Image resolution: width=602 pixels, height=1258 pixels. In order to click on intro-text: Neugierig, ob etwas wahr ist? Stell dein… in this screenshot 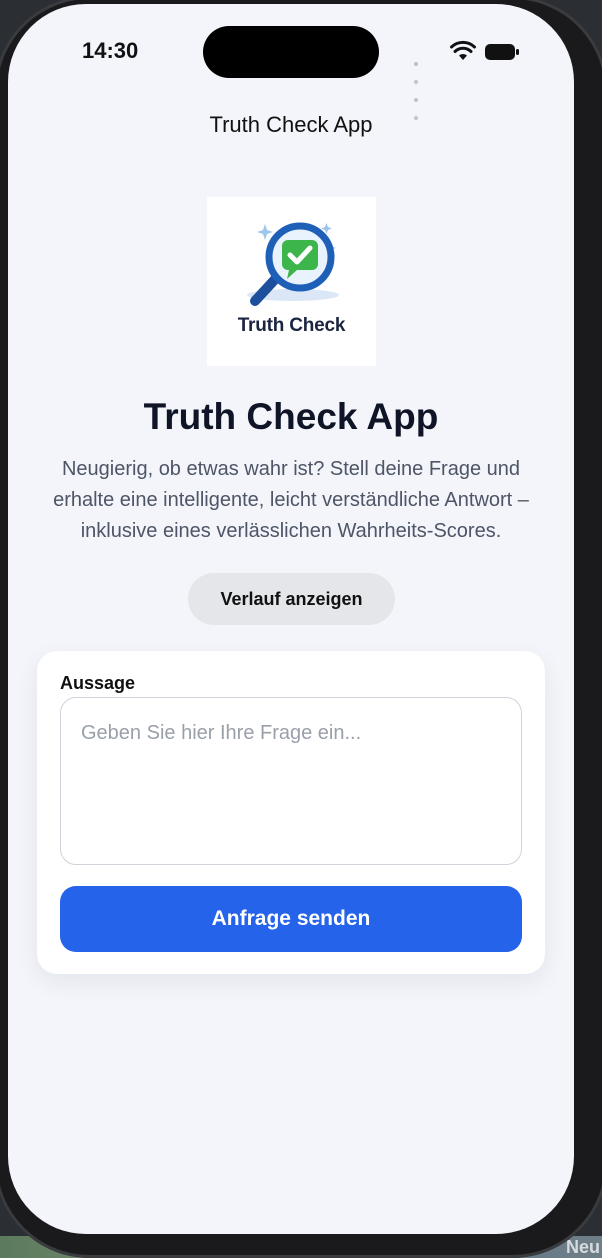, I will do `click(291, 500)`.